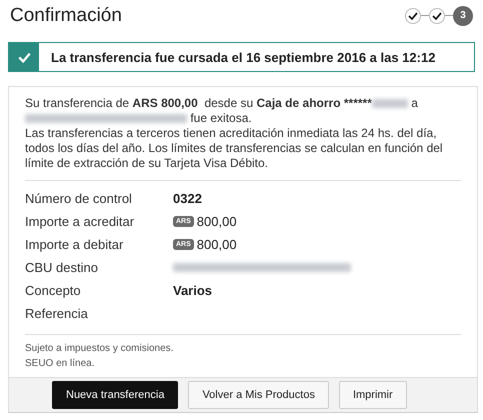 The height and width of the screenshot is (420, 483). What do you see at coordinates (78, 198) in the screenshot?
I see `field-label: Número de control` at bounding box center [78, 198].